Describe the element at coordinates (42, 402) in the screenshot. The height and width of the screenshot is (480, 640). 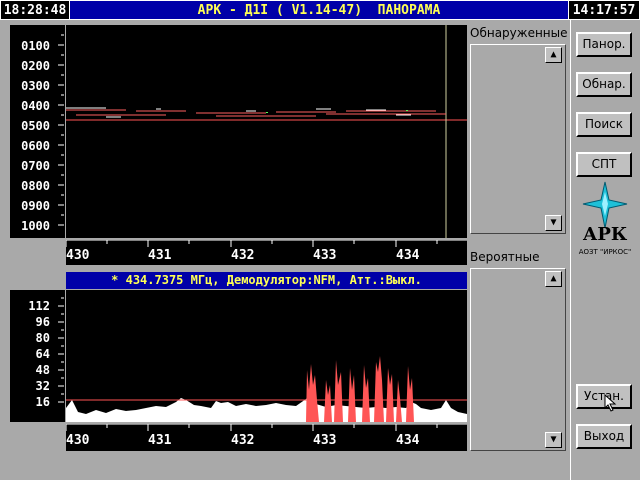
I see `y-label: 16` at that location.